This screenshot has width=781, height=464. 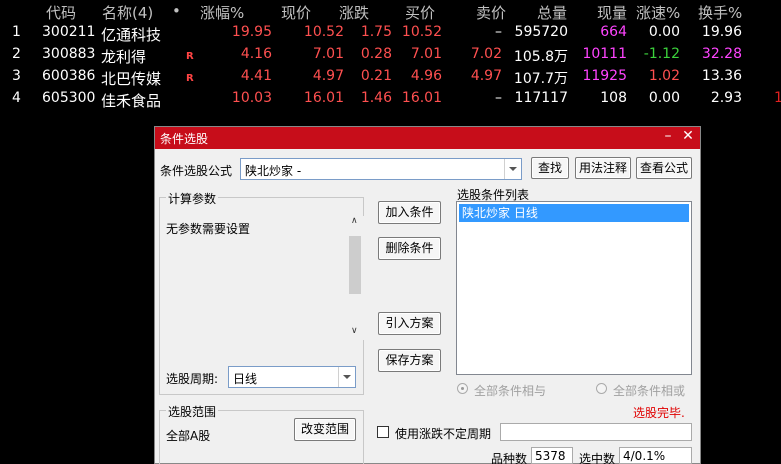 What do you see at coordinates (540, 57) in the screenshot?
I see `stock-volume: 105.8万` at bounding box center [540, 57].